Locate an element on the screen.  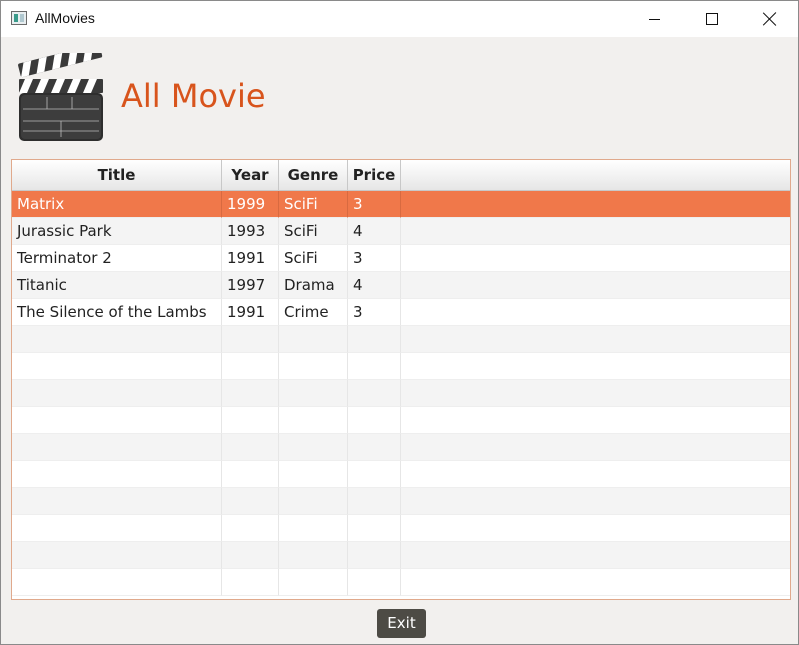
table-row: Titanic 1997 Drama 4 is located at coordinates (401, 285).